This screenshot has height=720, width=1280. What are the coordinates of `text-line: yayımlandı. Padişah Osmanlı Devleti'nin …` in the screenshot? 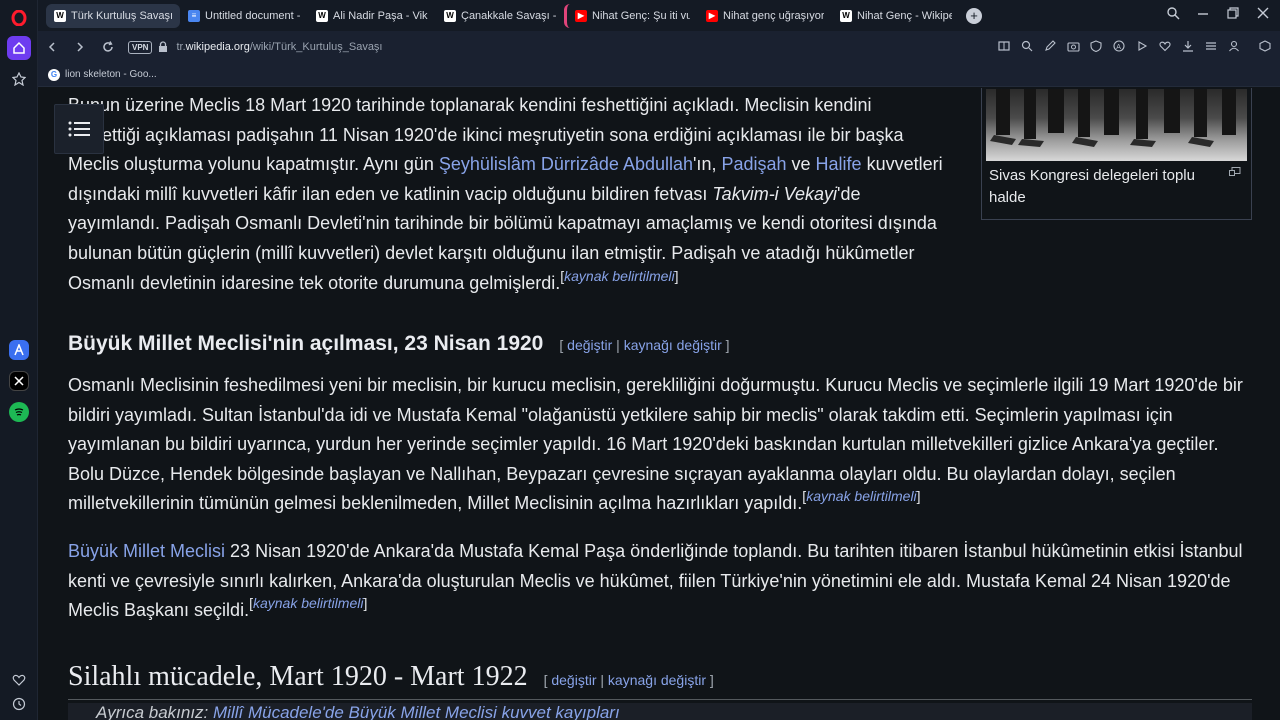 It's located at (502, 223).